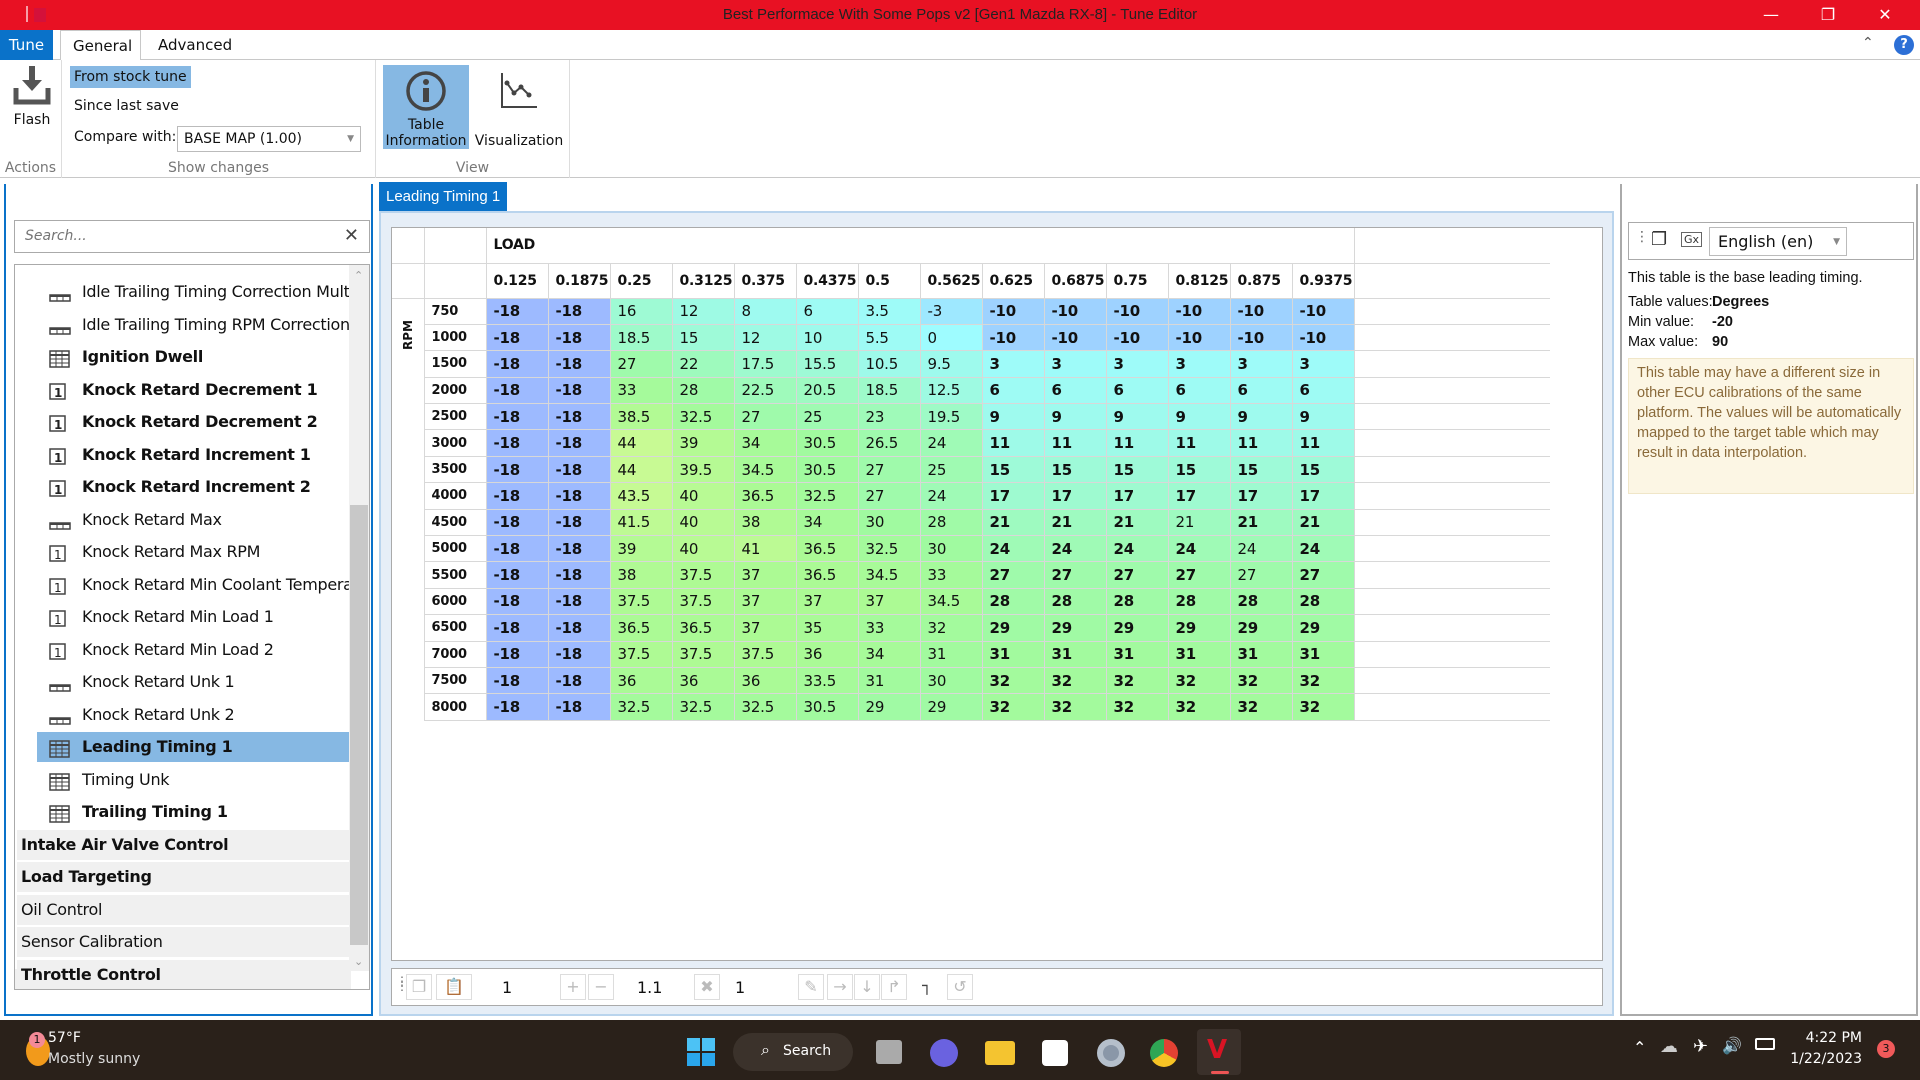  I want to click on task-view-icon, so click(889, 1052).